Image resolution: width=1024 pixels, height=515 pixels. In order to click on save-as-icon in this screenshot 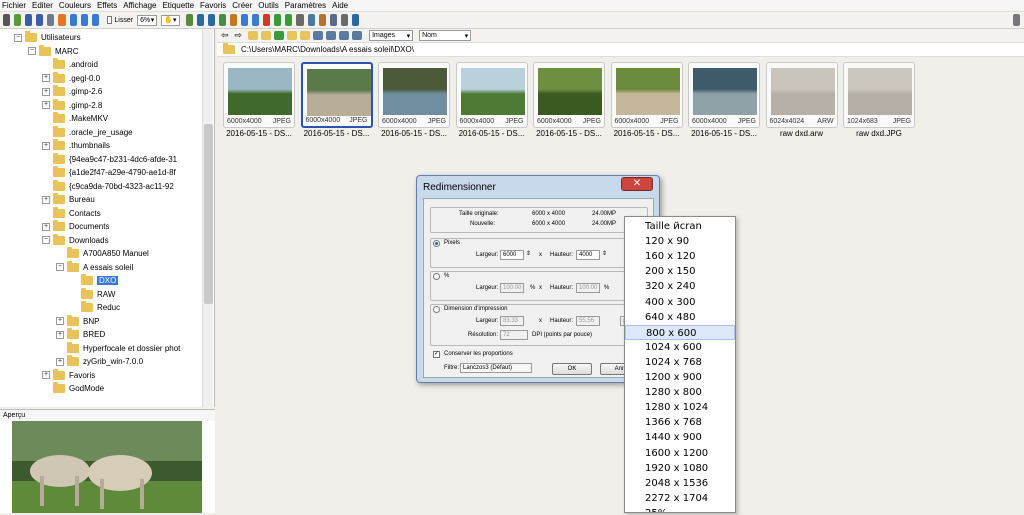, I will do `click(40, 20)`.